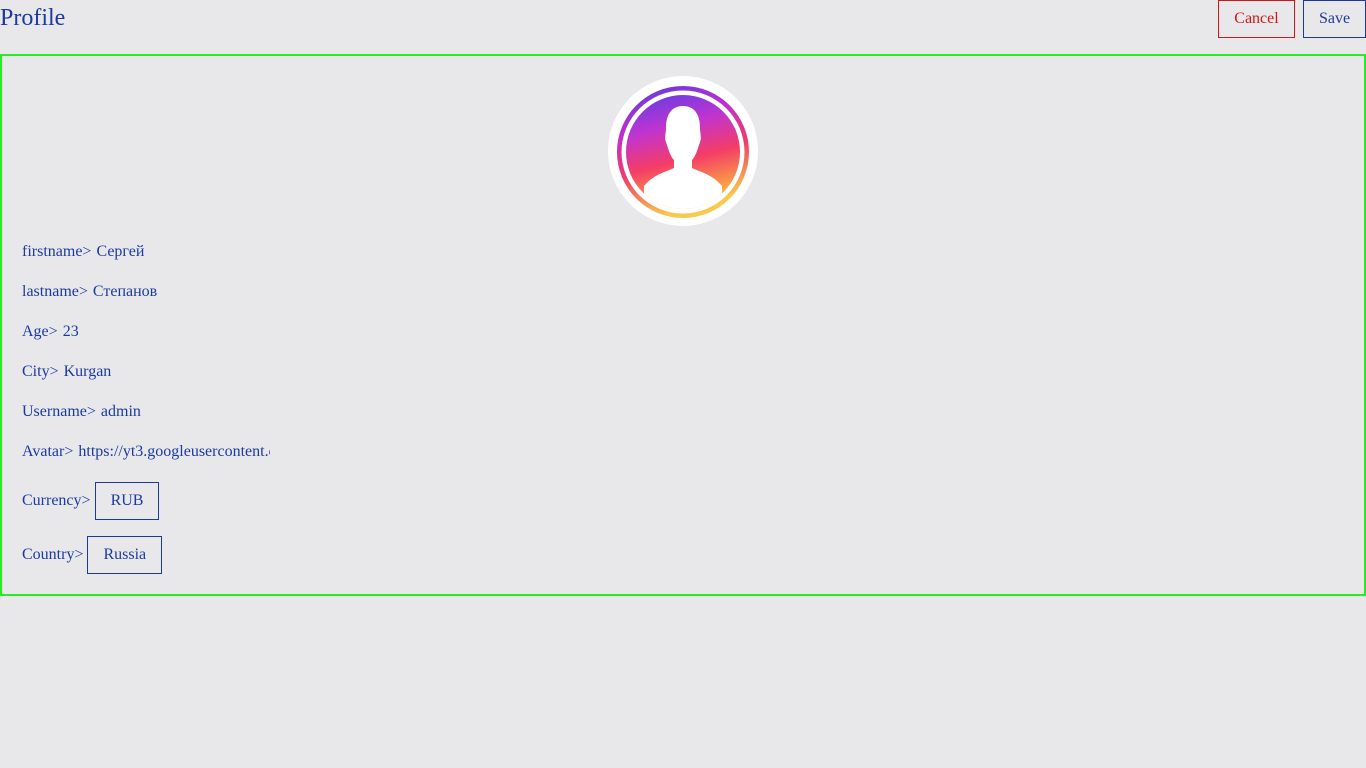 The width and height of the screenshot is (1366, 768). What do you see at coordinates (56, 500) in the screenshot?
I see `currency-label: Currency>` at bounding box center [56, 500].